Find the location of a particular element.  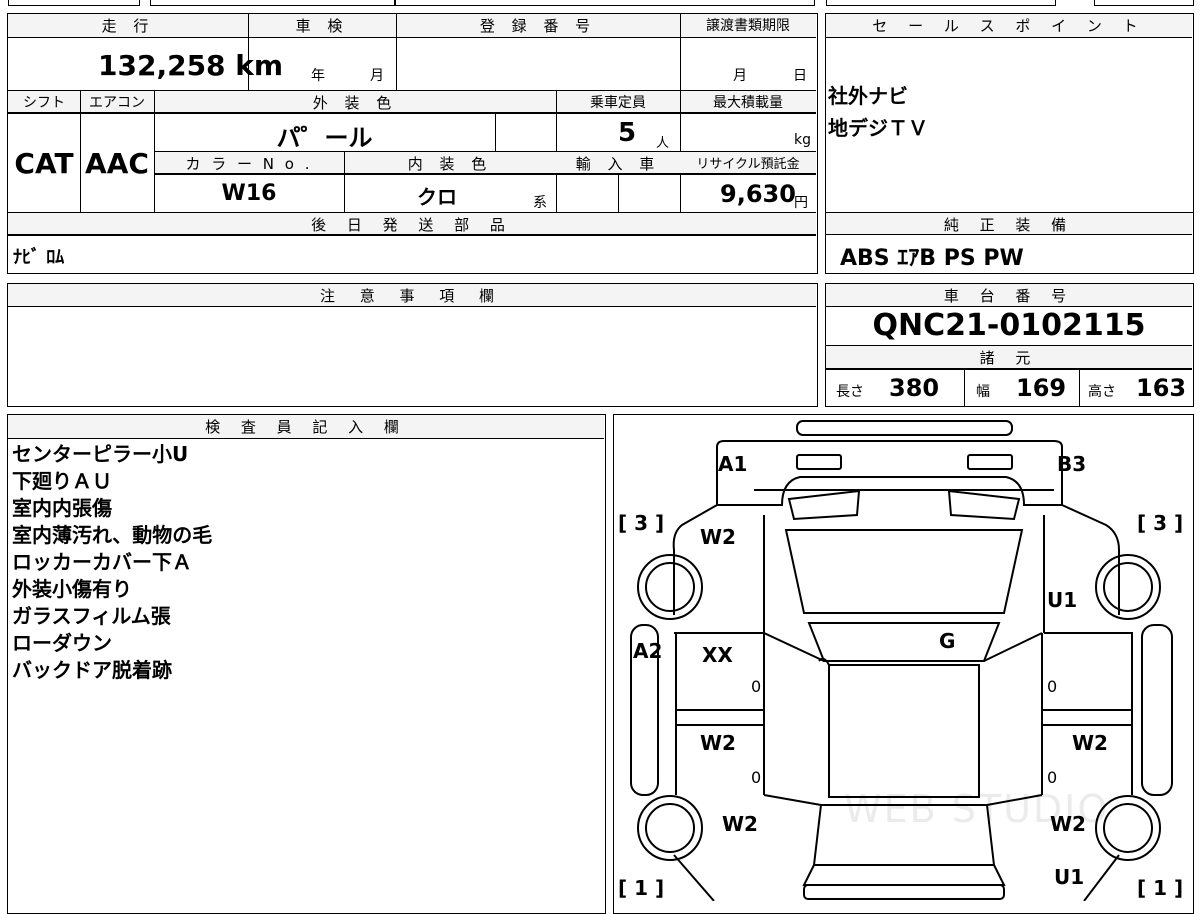

import-label: 輸 入 車 is located at coordinates (618, 164).